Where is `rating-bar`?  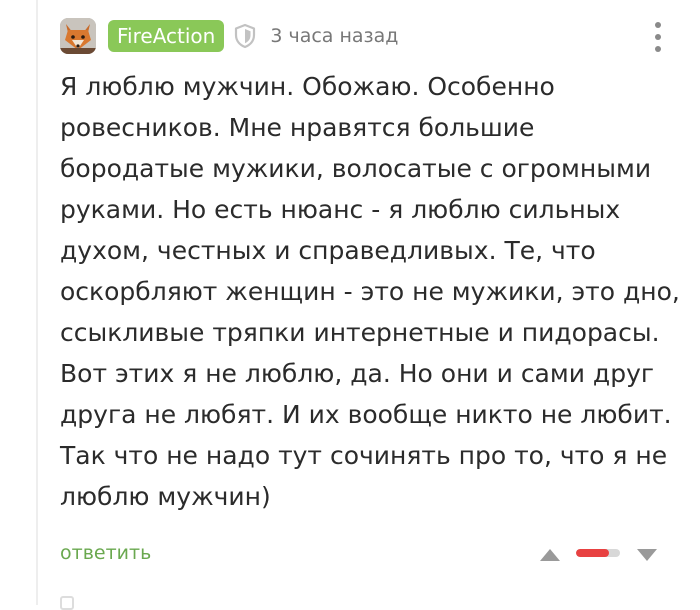 rating-bar is located at coordinates (598, 553).